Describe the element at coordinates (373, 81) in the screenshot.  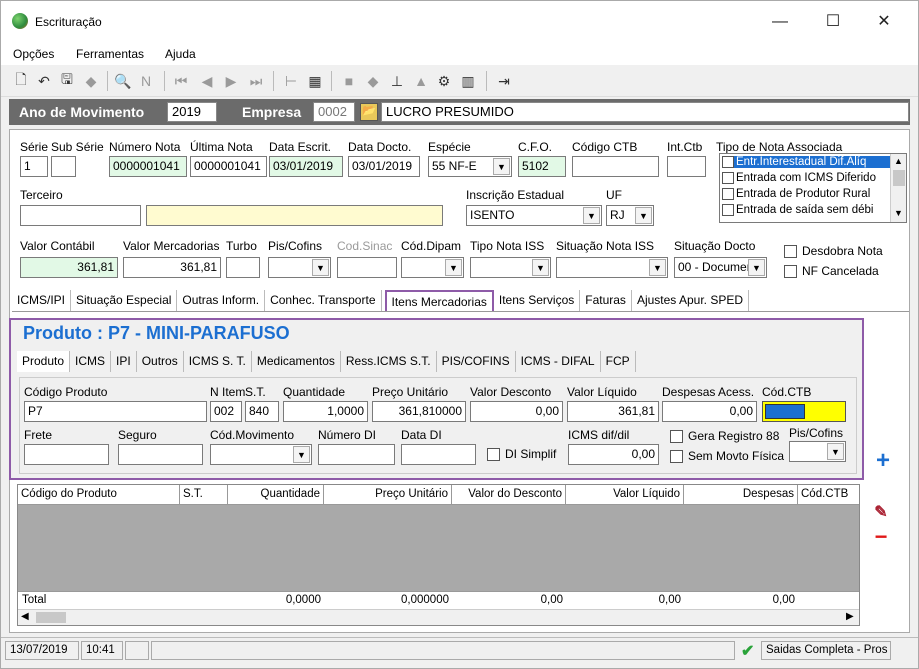
I see `tools-icon: ◆` at that location.